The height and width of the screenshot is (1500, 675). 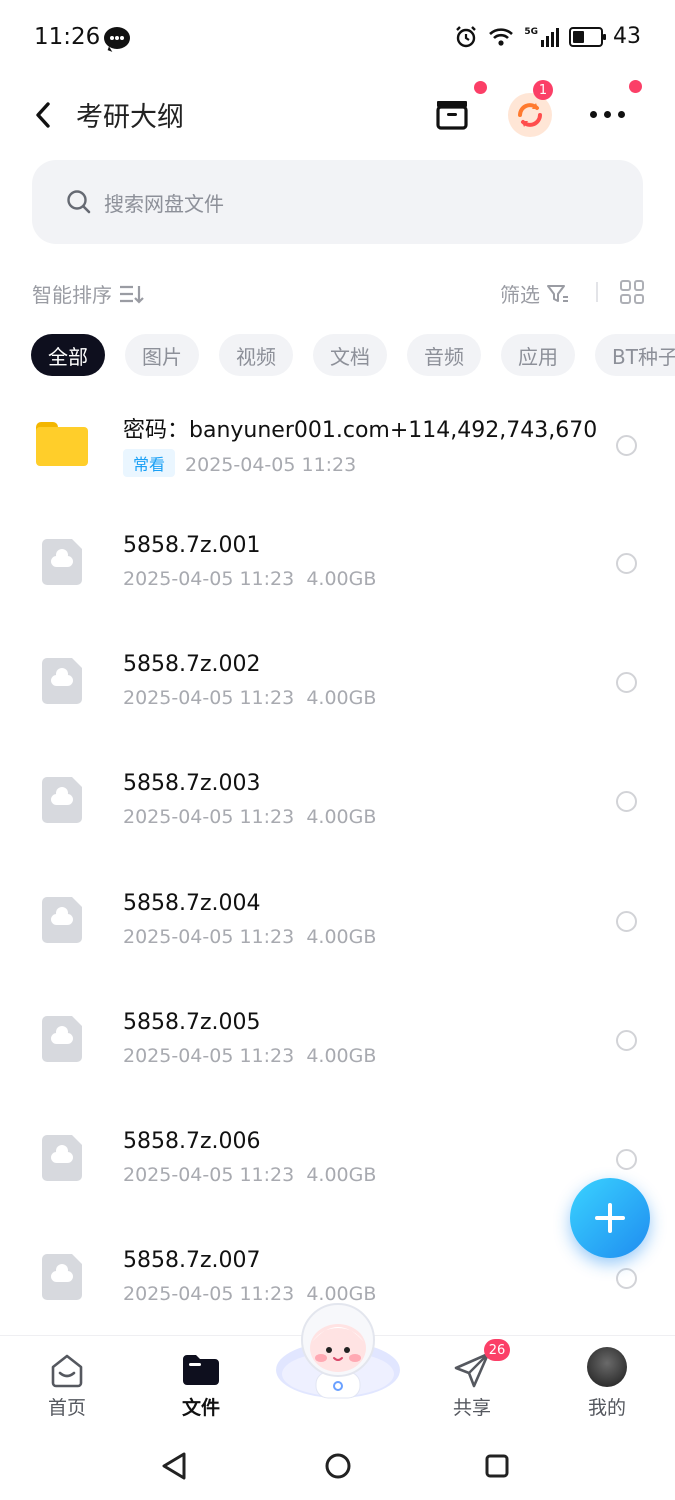 What do you see at coordinates (607, 1367) in the screenshot?
I see `avatar` at bounding box center [607, 1367].